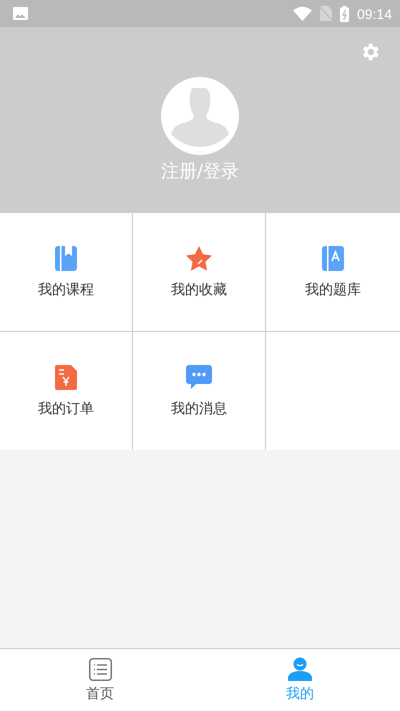 This screenshot has width=400, height=711. What do you see at coordinates (199, 258) in the screenshot?
I see `star-icon` at bounding box center [199, 258].